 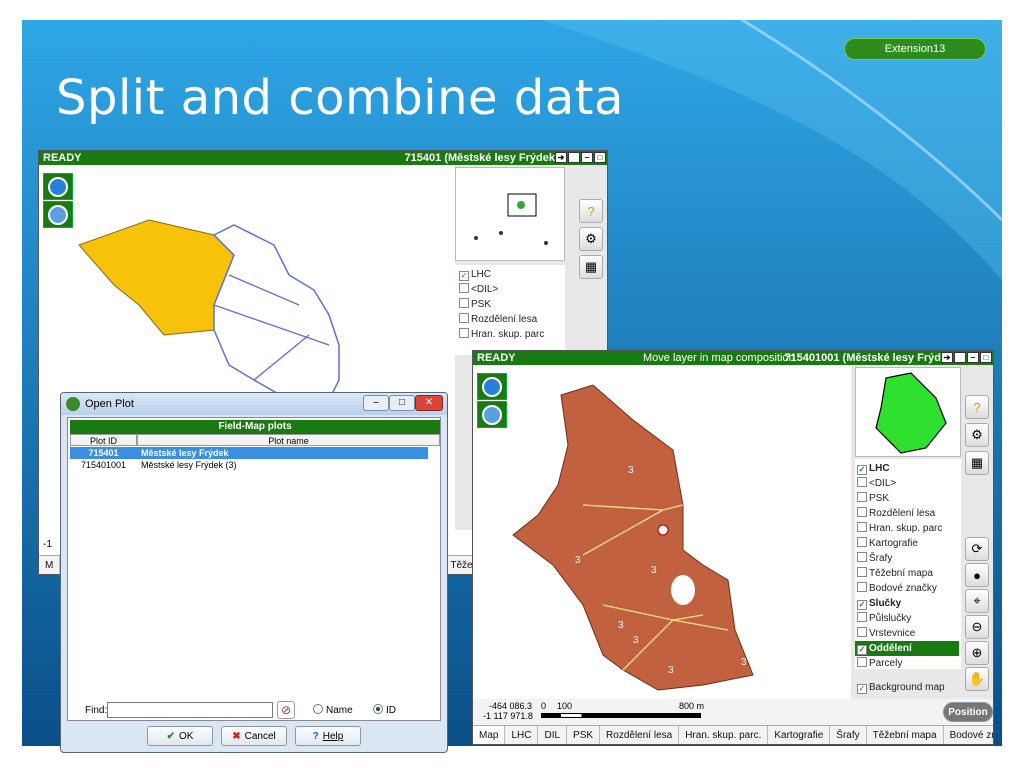 What do you see at coordinates (553, 735) in the screenshot?
I see `tab-dil: DIL` at bounding box center [553, 735].